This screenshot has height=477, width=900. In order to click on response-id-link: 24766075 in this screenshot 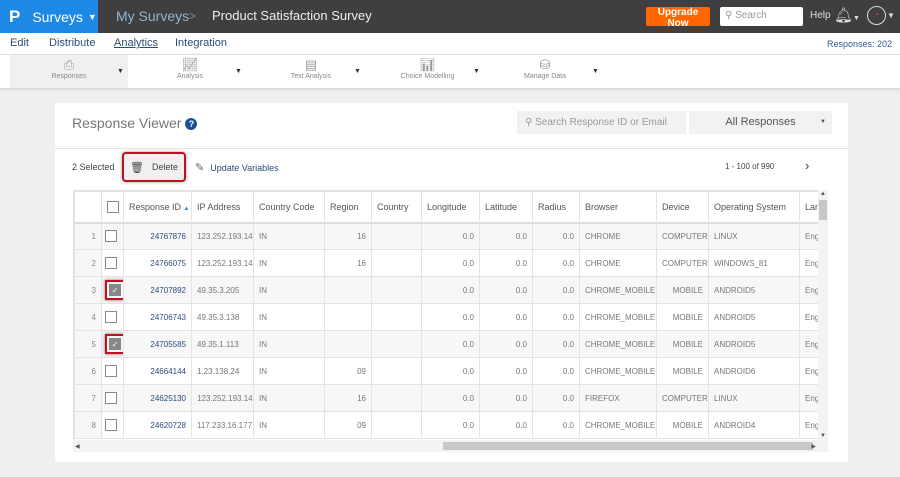, I will do `click(157, 263)`.